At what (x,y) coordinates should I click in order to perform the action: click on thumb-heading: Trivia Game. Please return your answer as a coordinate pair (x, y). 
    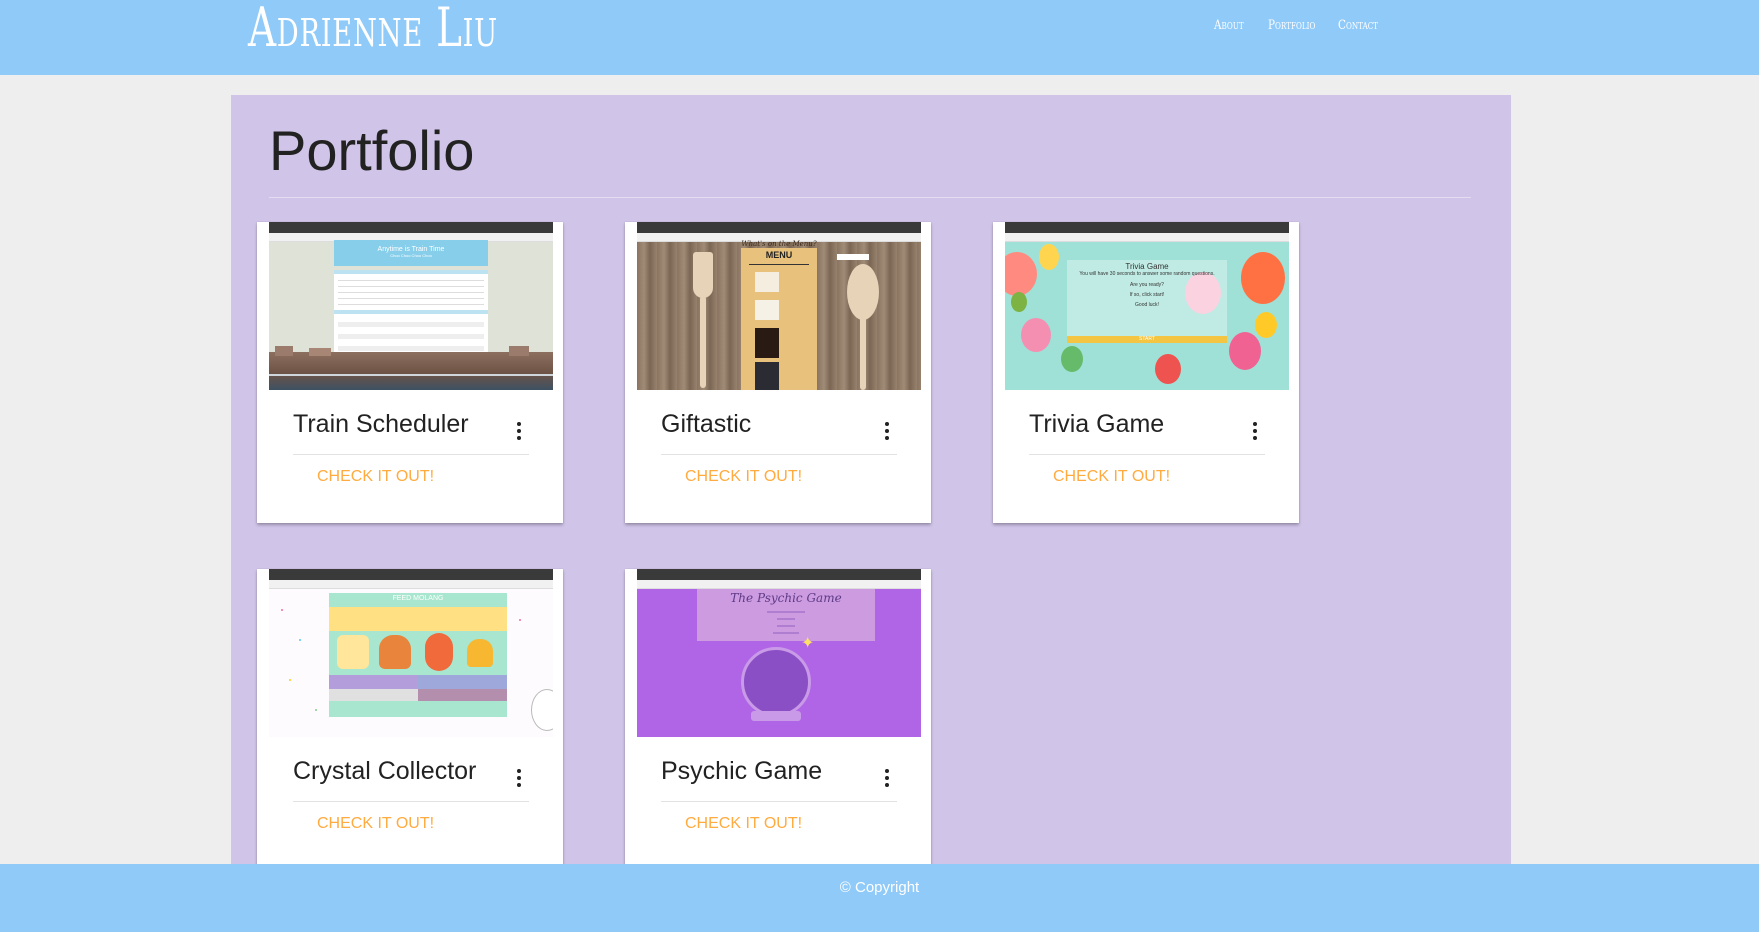
    Looking at the image, I should click on (1147, 266).